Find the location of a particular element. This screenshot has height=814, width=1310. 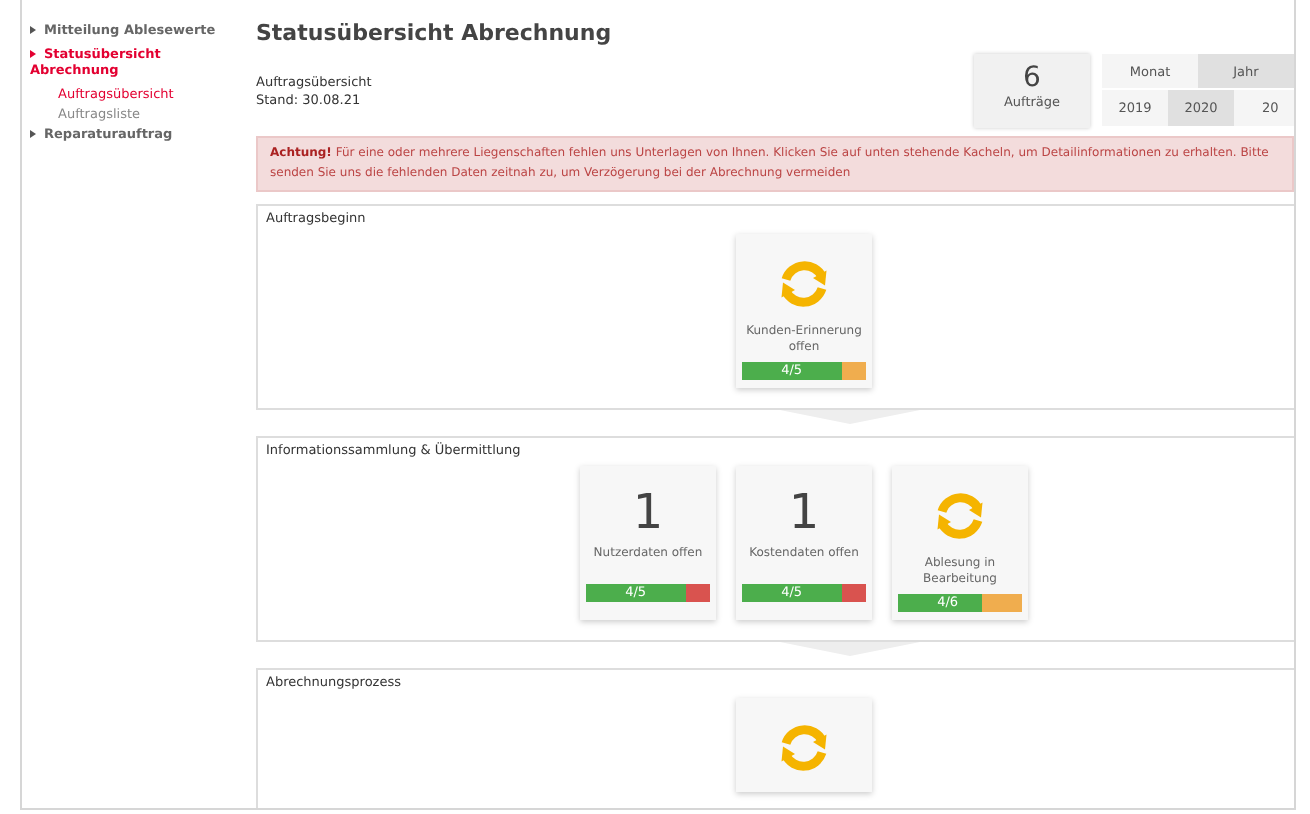

count-value: 6 is located at coordinates (1032, 77).